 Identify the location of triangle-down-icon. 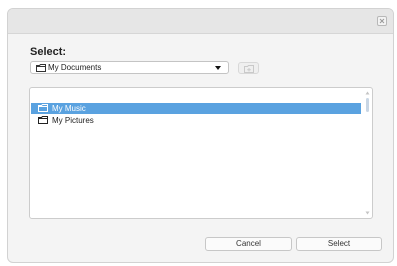
(218, 68).